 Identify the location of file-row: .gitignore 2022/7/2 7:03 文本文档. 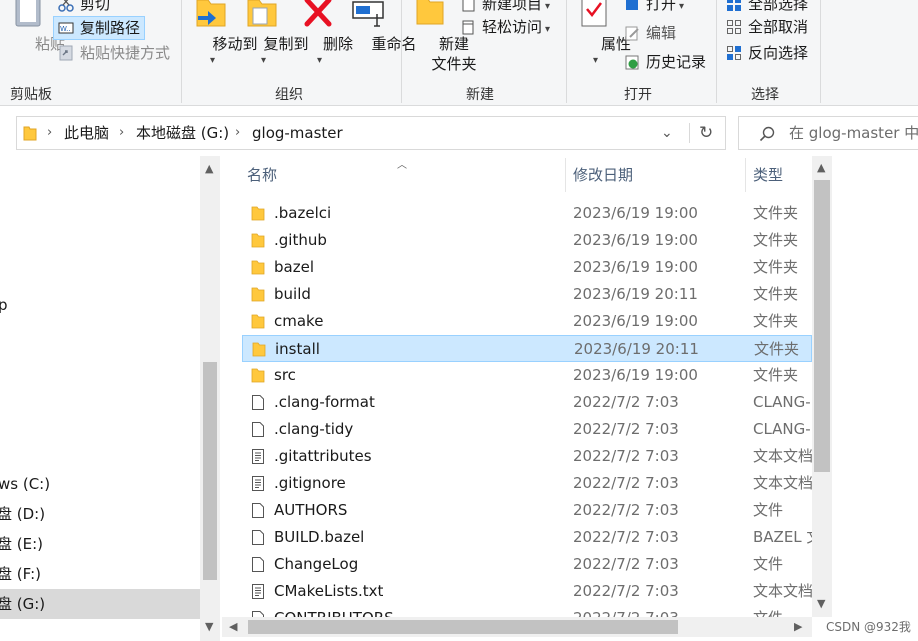
(527, 483).